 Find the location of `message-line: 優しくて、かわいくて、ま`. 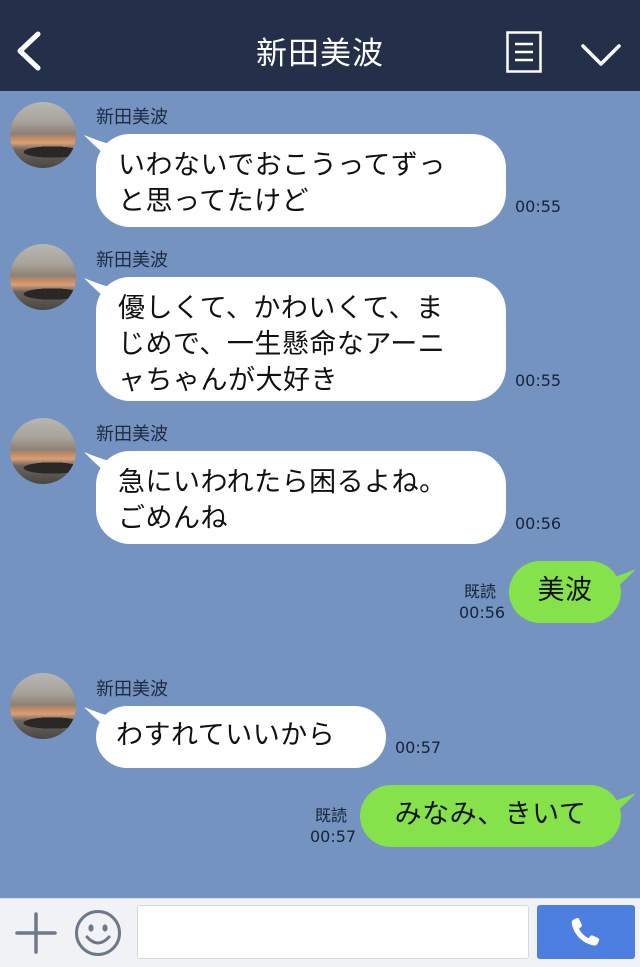

message-line: 優しくて、かわいくて、ま is located at coordinates (281, 308).